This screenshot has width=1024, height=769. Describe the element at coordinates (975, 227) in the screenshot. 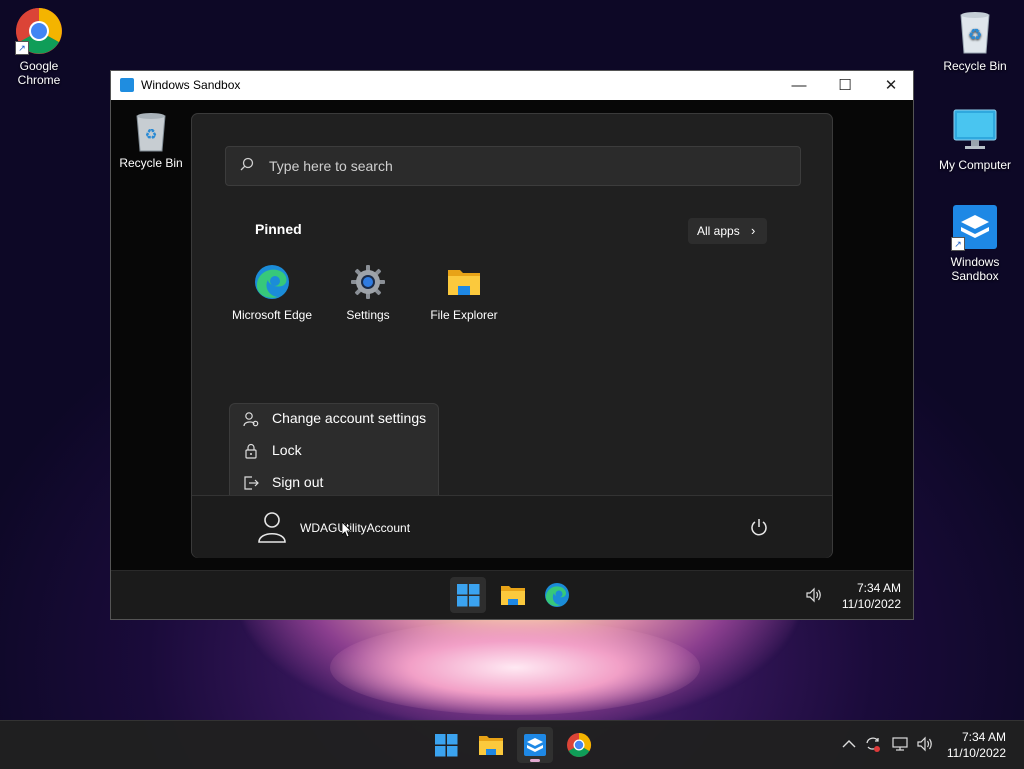

I see `windows-sandbox-icon: ↗` at that location.